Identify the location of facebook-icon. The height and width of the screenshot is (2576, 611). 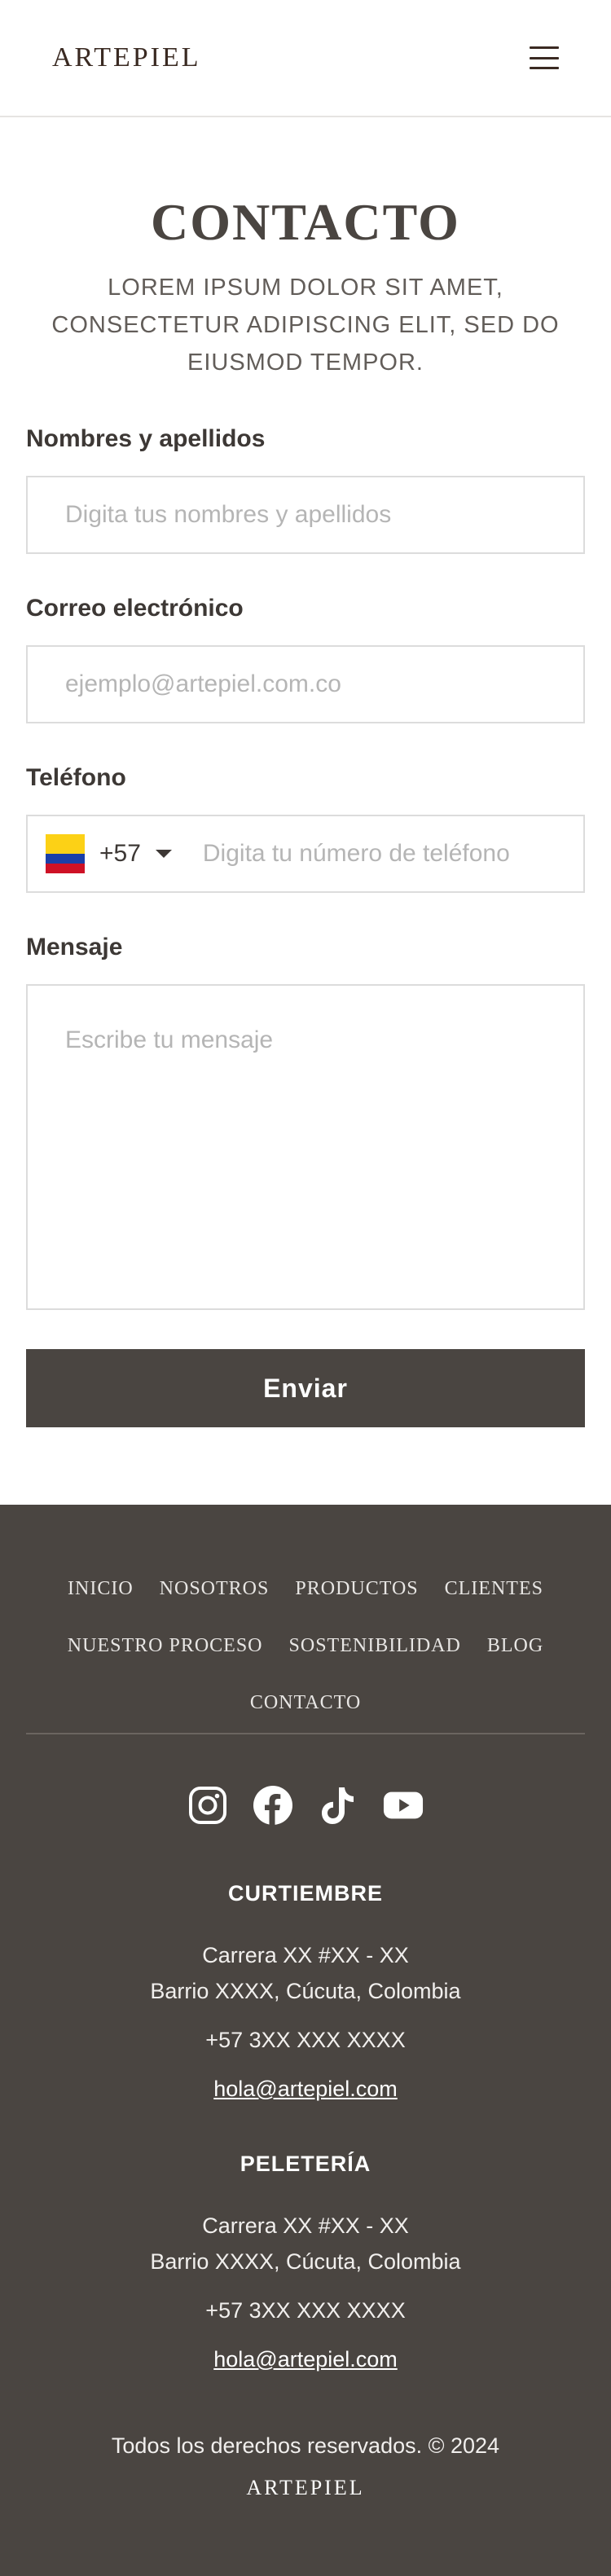
(273, 1805).